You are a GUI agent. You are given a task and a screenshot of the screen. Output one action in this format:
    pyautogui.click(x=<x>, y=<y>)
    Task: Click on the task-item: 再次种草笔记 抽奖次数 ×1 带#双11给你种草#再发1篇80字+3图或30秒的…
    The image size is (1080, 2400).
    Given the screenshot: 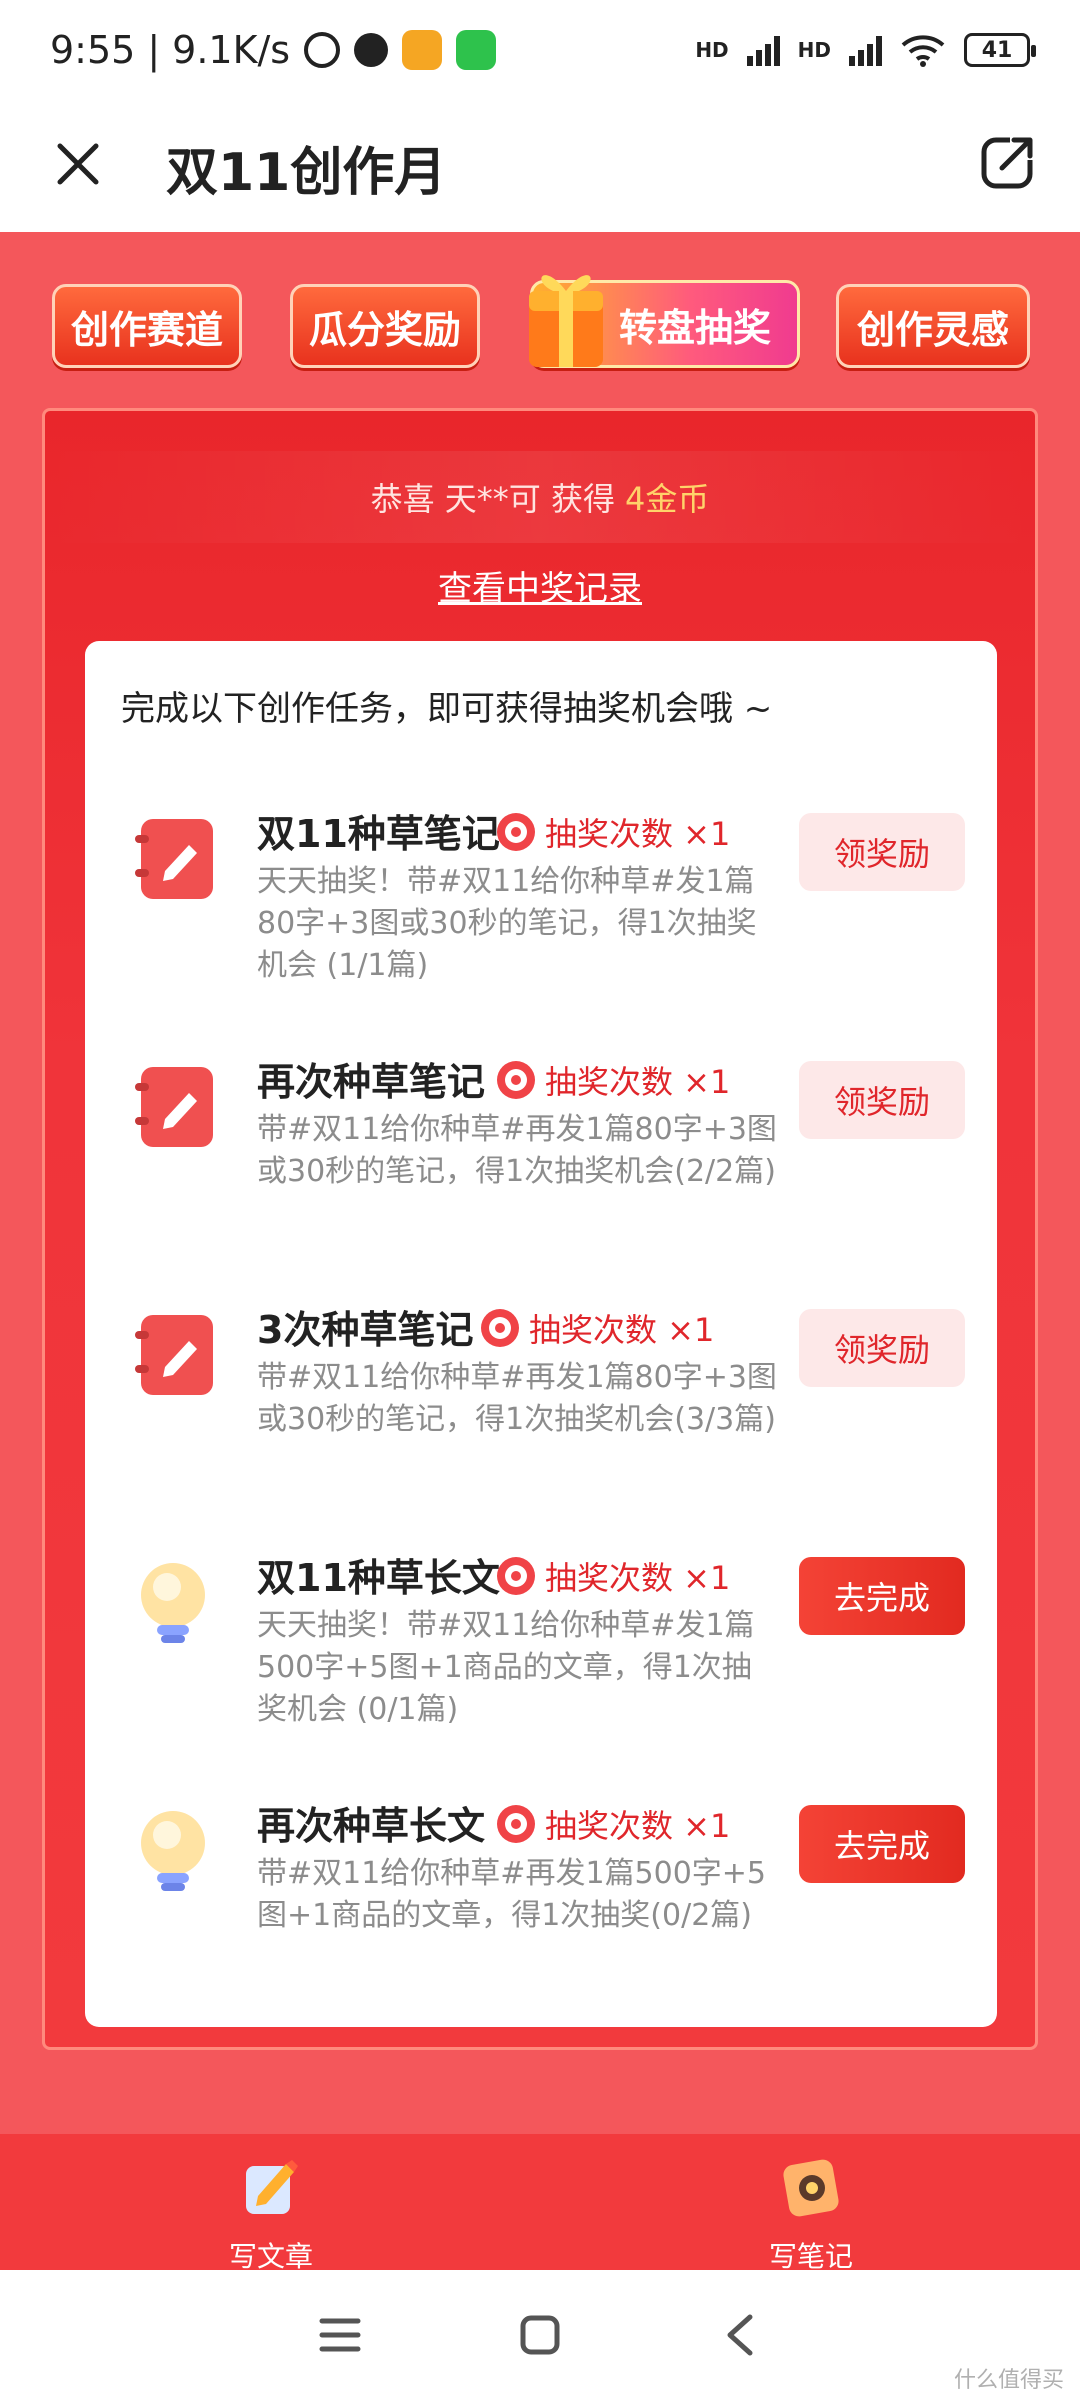 What is the action you would take?
    pyautogui.click(x=541, y=1154)
    